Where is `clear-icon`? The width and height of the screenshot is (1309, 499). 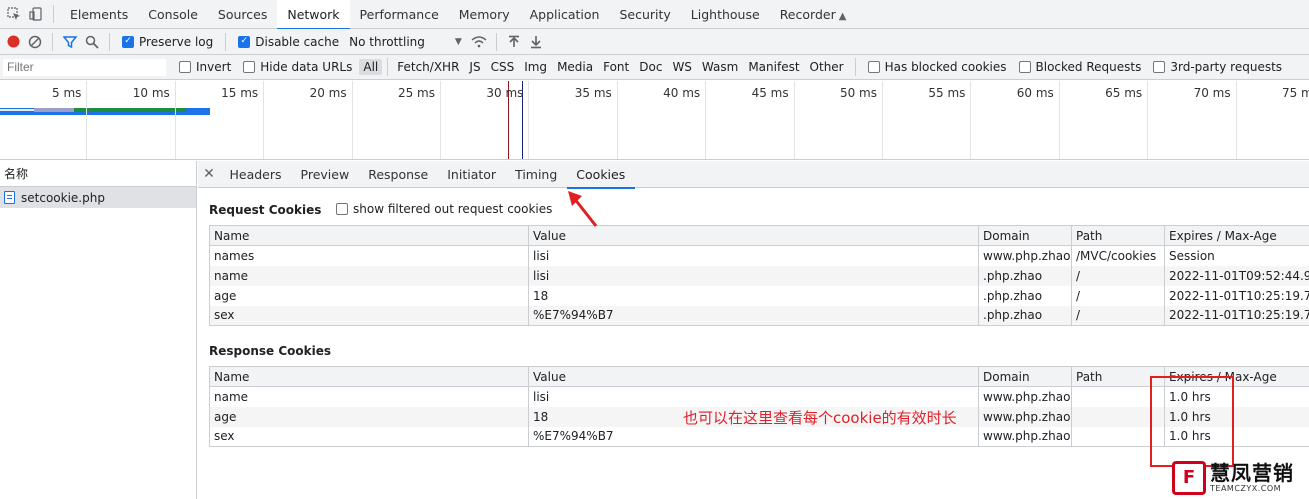 clear-icon is located at coordinates (35, 42).